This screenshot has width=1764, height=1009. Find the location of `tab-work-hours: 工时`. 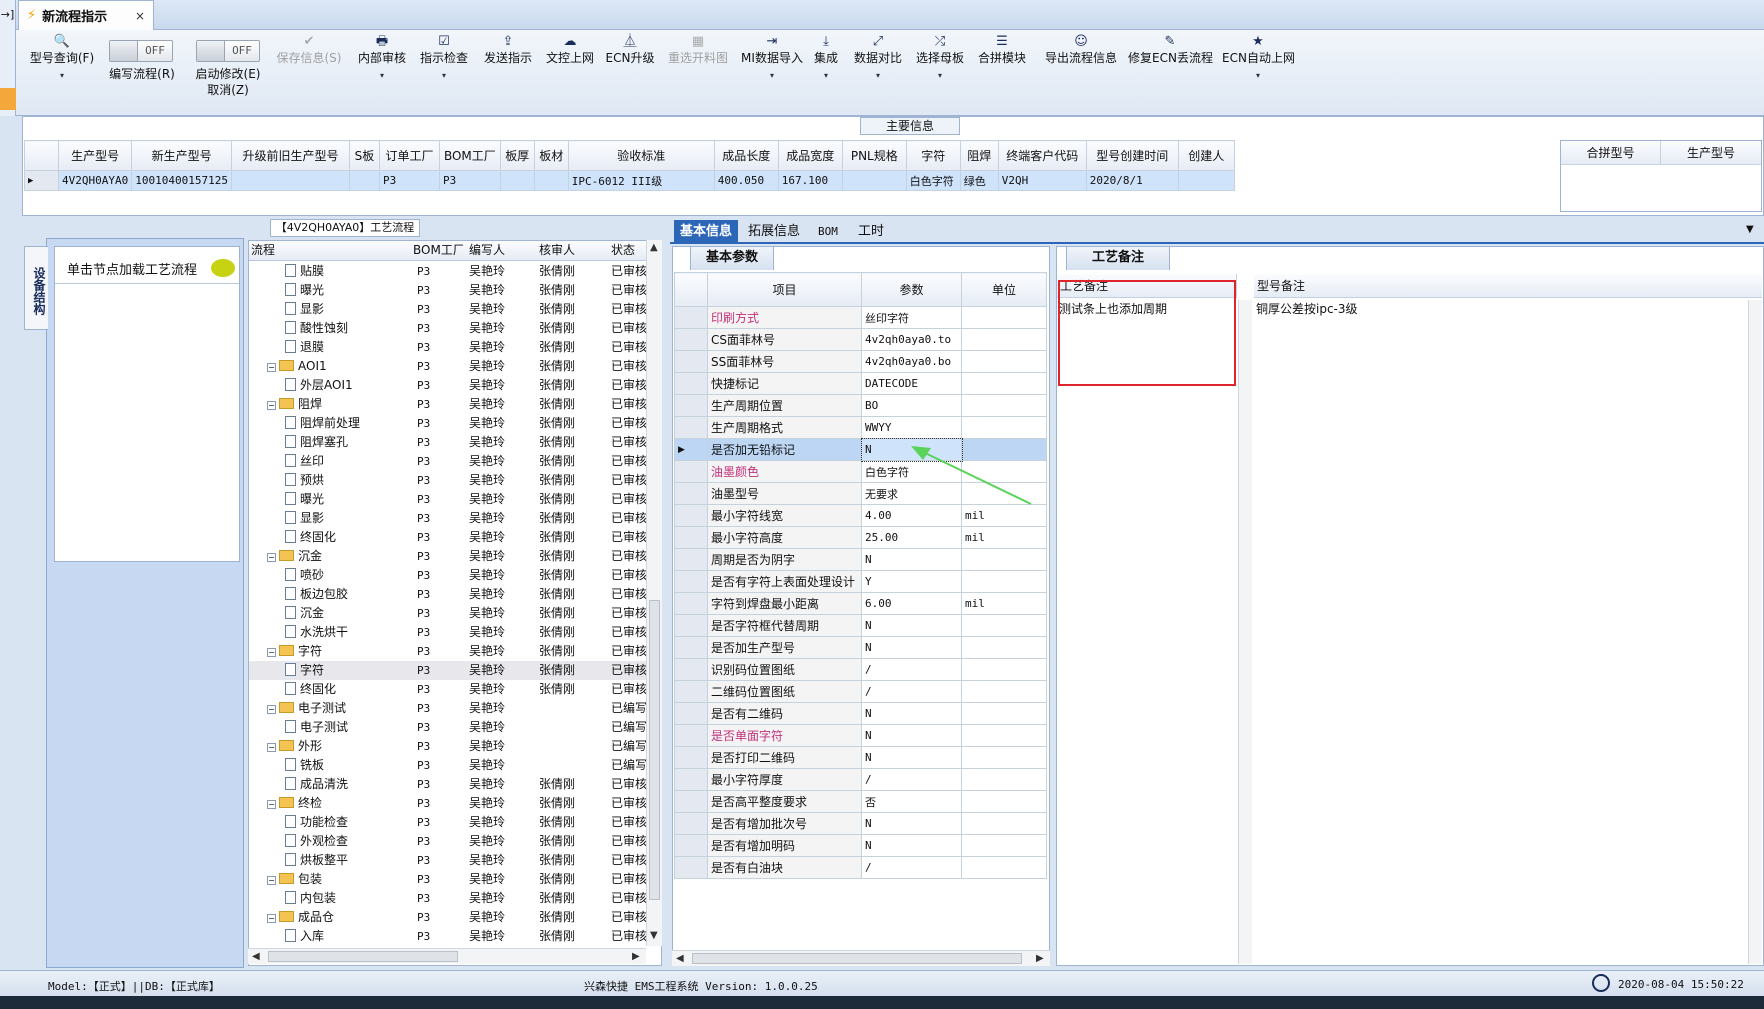

tab-work-hours: 工时 is located at coordinates (871, 232).